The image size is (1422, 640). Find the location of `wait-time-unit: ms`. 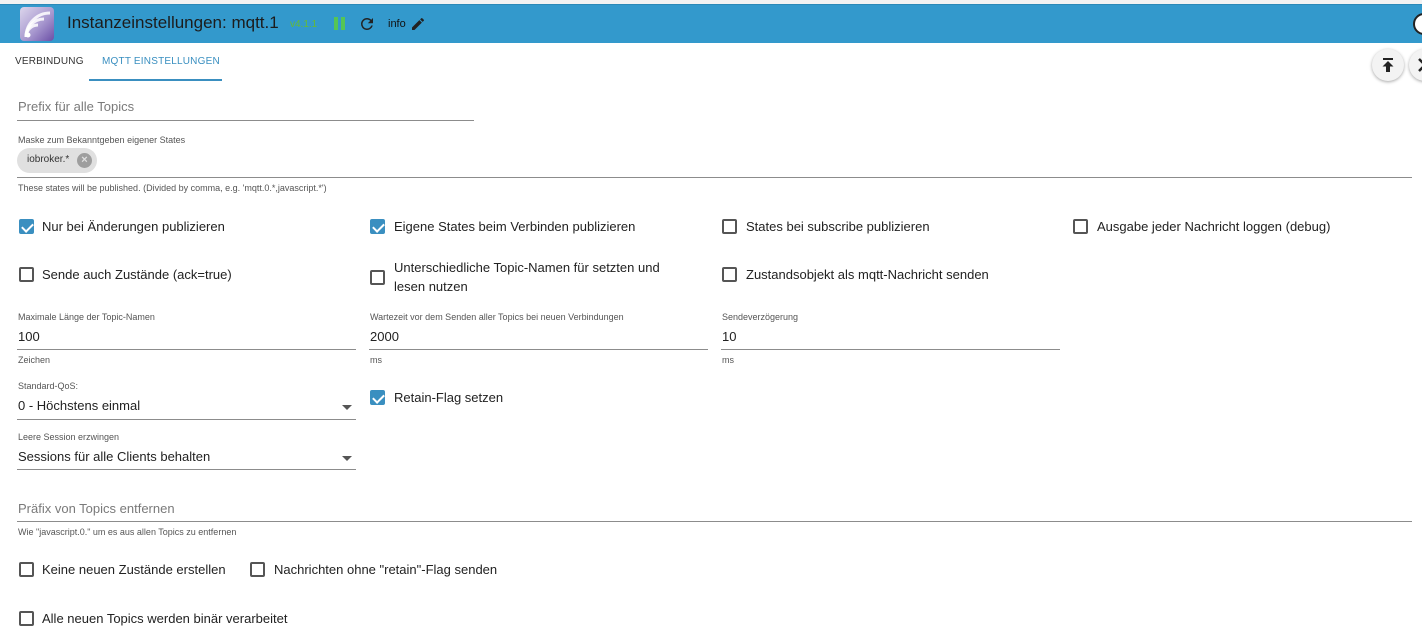

wait-time-unit: ms is located at coordinates (376, 360).